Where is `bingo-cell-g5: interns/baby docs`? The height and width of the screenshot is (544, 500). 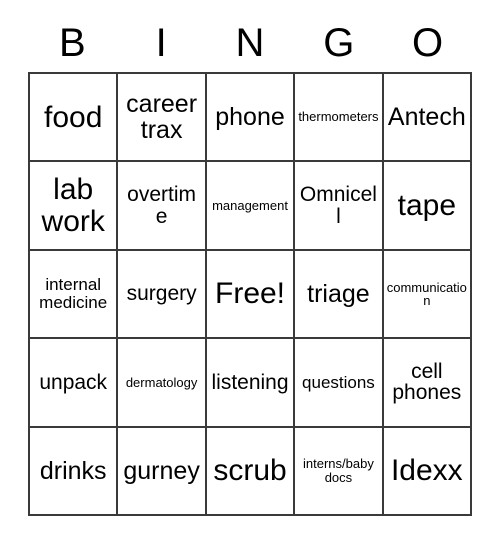 bingo-cell-g5: interns/baby docs is located at coordinates (339, 472).